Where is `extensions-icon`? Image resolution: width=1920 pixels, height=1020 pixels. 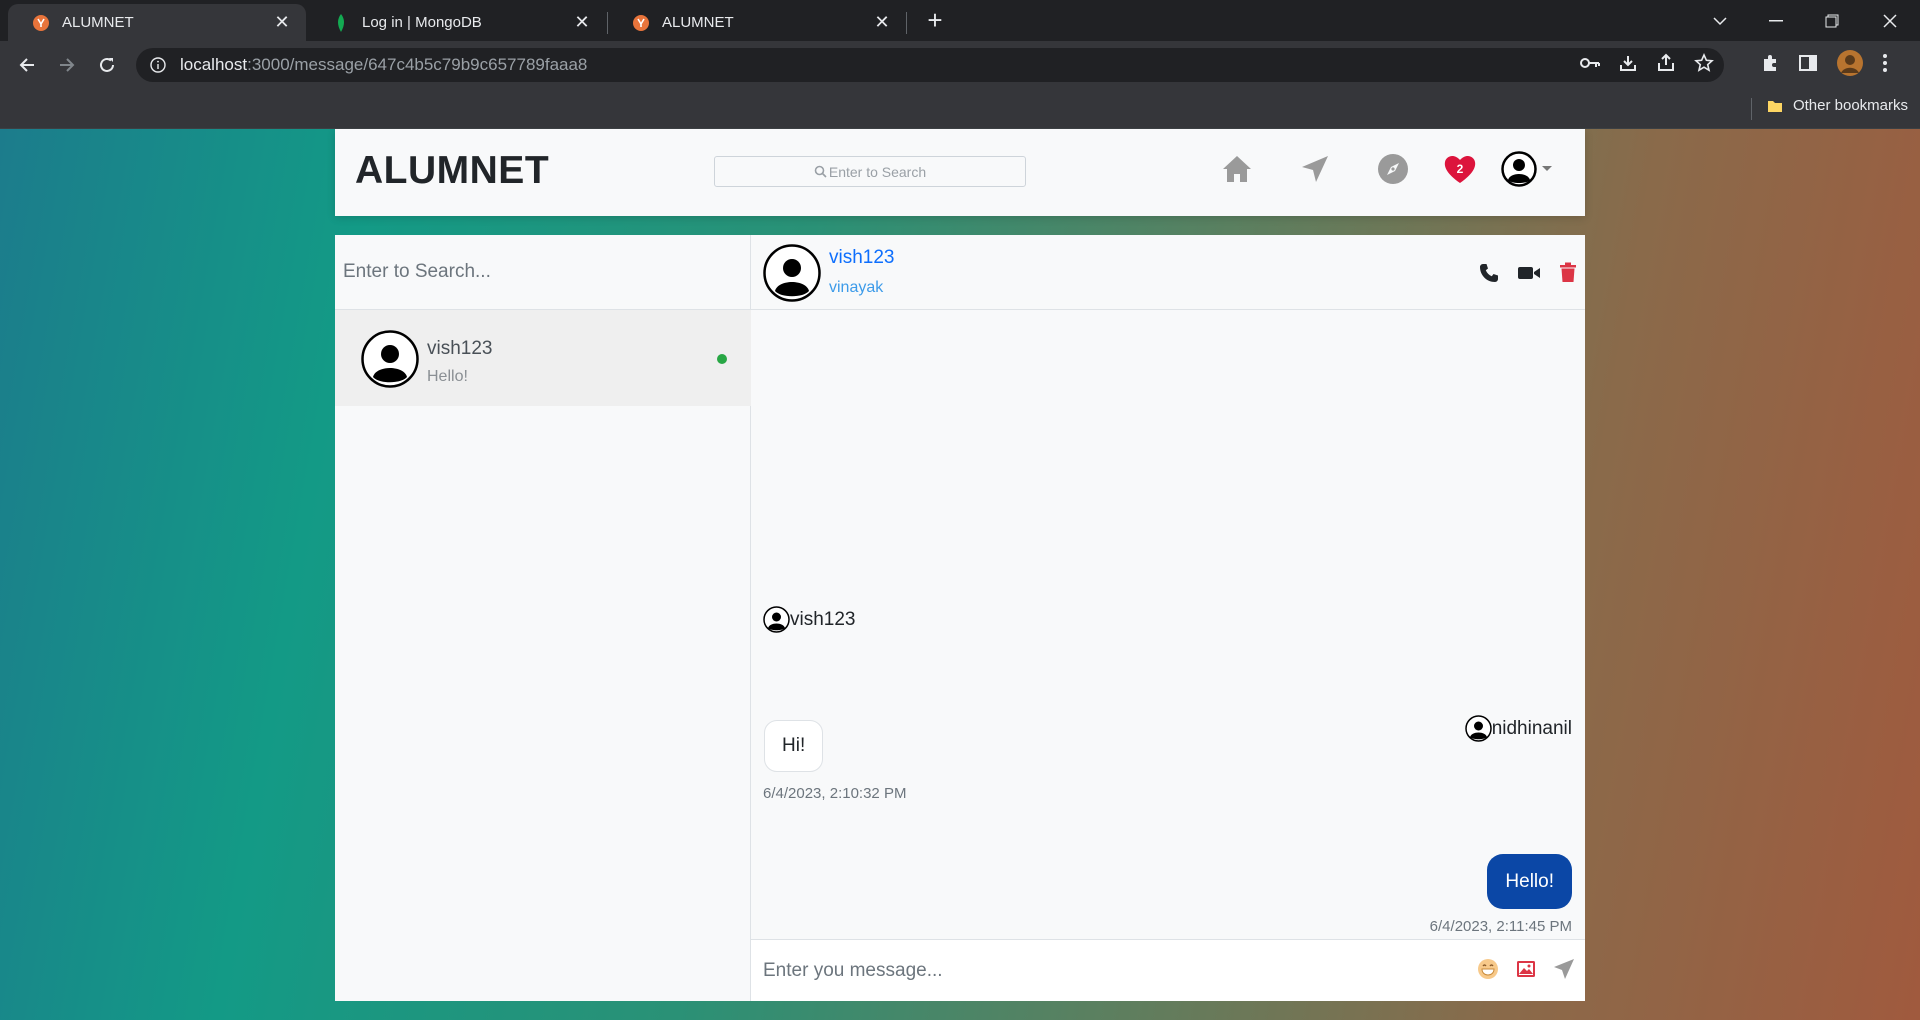
extensions-icon is located at coordinates (1770, 65).